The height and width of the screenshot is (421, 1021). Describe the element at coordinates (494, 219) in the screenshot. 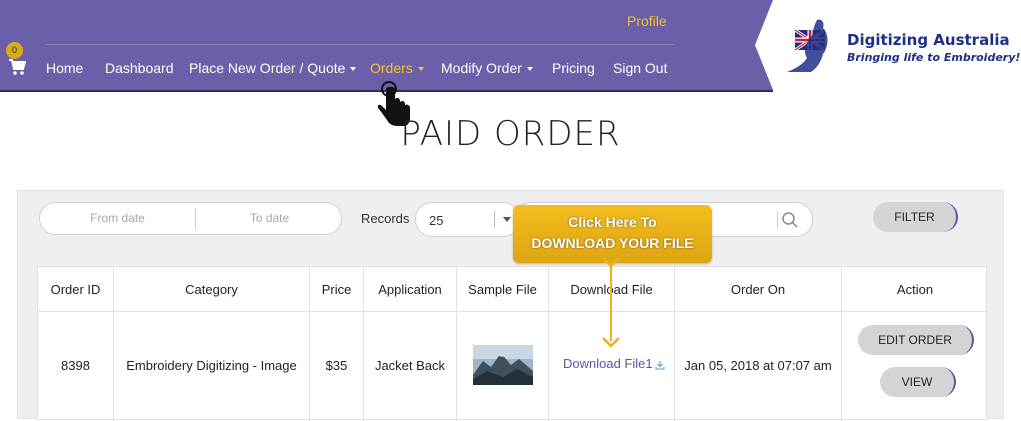

I see `select-divider` at that location.